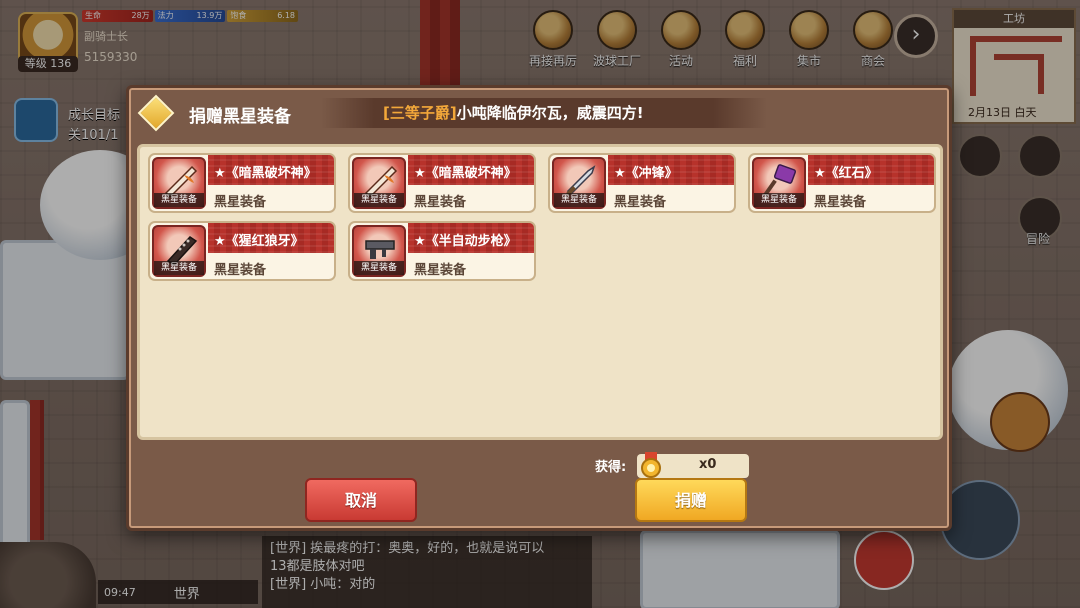  Describe the element at coordinates (361, 500) in the screenshot. I see `cancel-button: 取消` at that location.